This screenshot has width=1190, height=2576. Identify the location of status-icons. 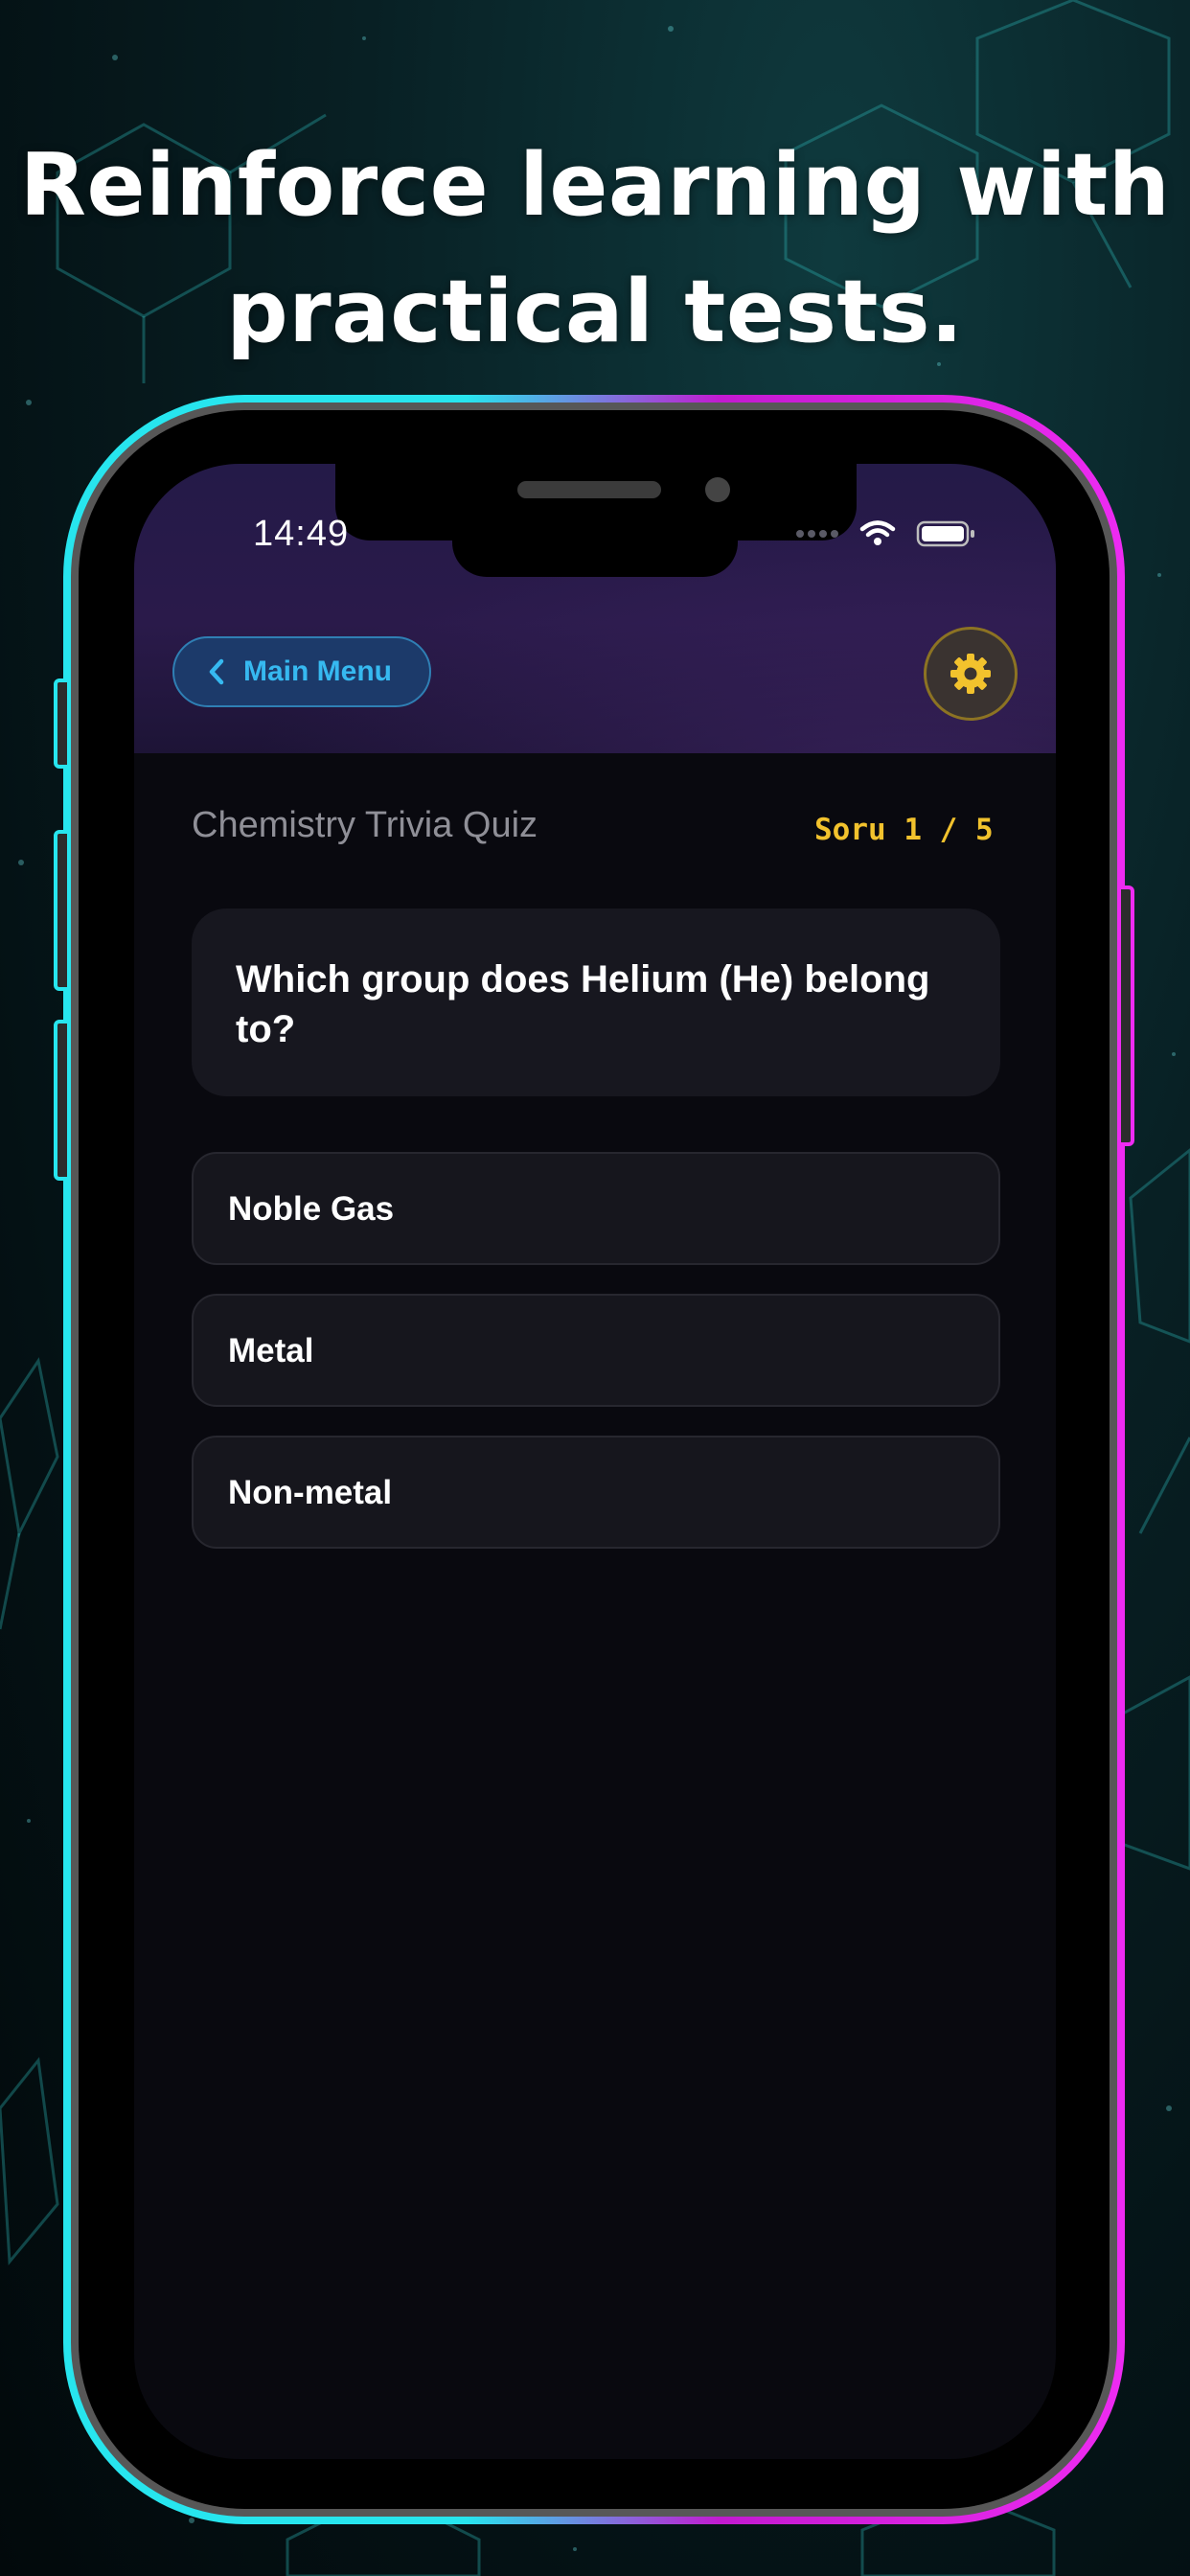
(886, 533).